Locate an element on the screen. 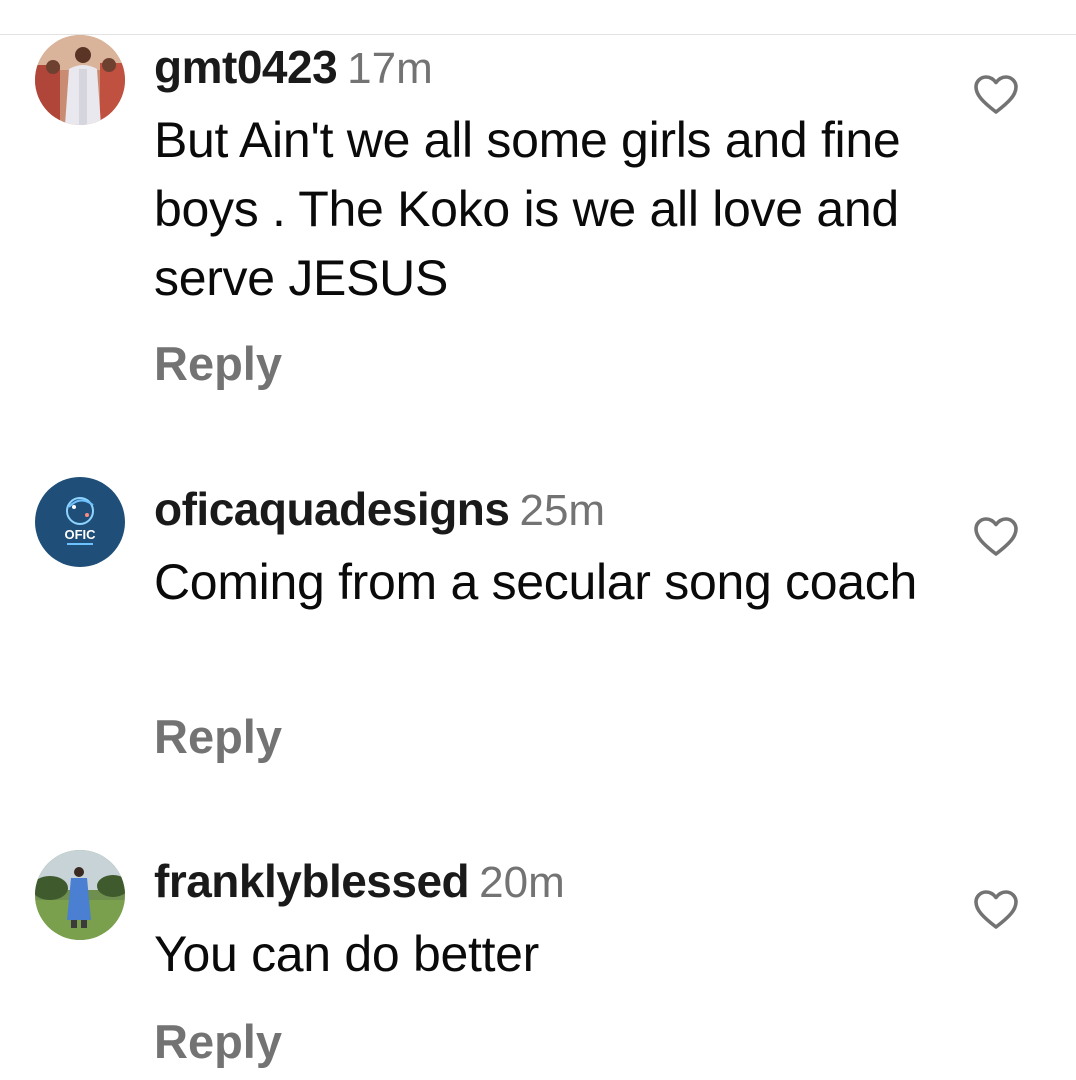 The height and width of the screenshot is (1080, 1076). username: oficaquadesigns is located at coordinates (332, 509).